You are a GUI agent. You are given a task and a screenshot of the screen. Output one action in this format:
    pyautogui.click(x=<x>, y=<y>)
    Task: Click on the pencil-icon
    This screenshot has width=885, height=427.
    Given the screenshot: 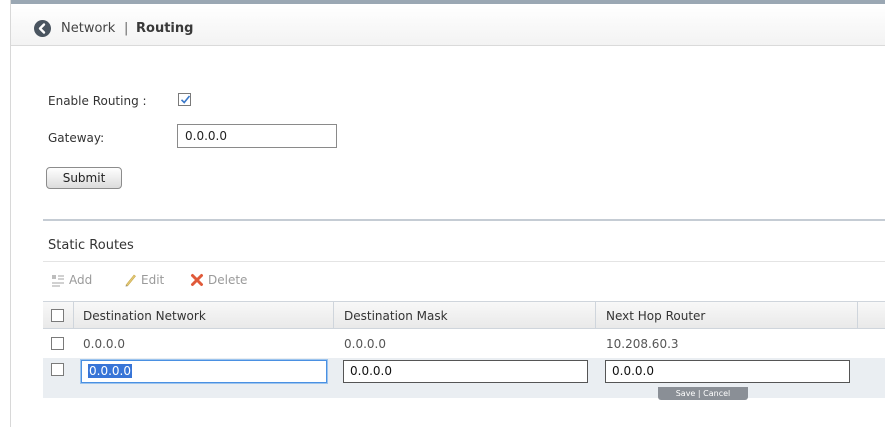 What is the action you would take?
    pyautogui.click(x=130, y=280)
    